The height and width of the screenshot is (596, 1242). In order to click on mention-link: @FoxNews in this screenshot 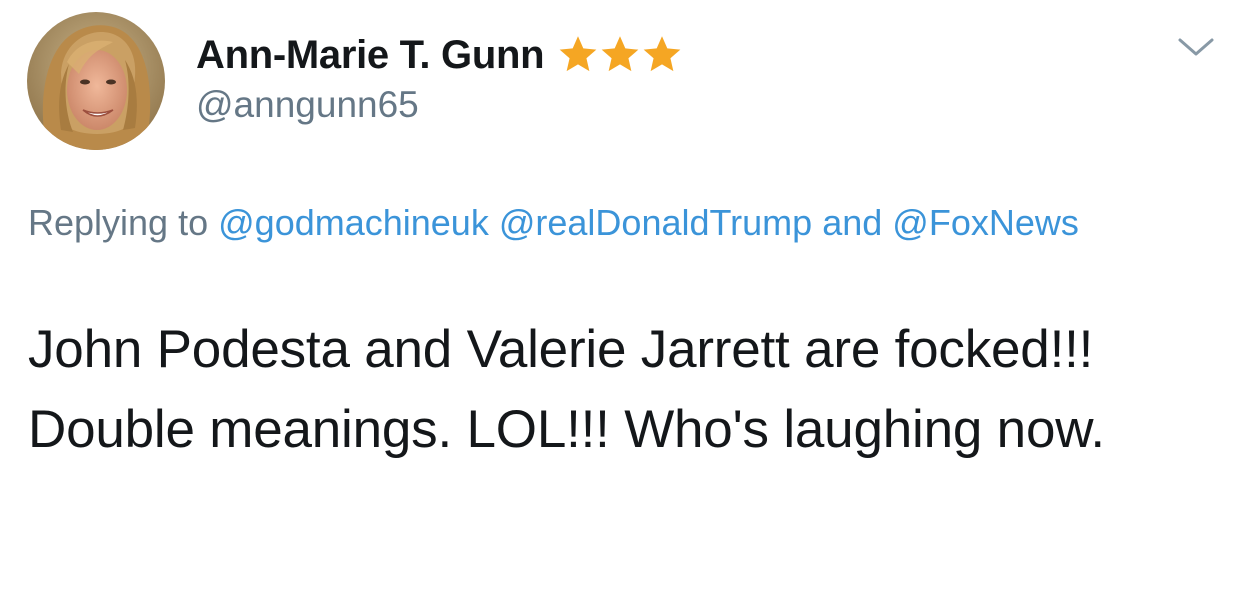, I will do `click(985, 222)`.